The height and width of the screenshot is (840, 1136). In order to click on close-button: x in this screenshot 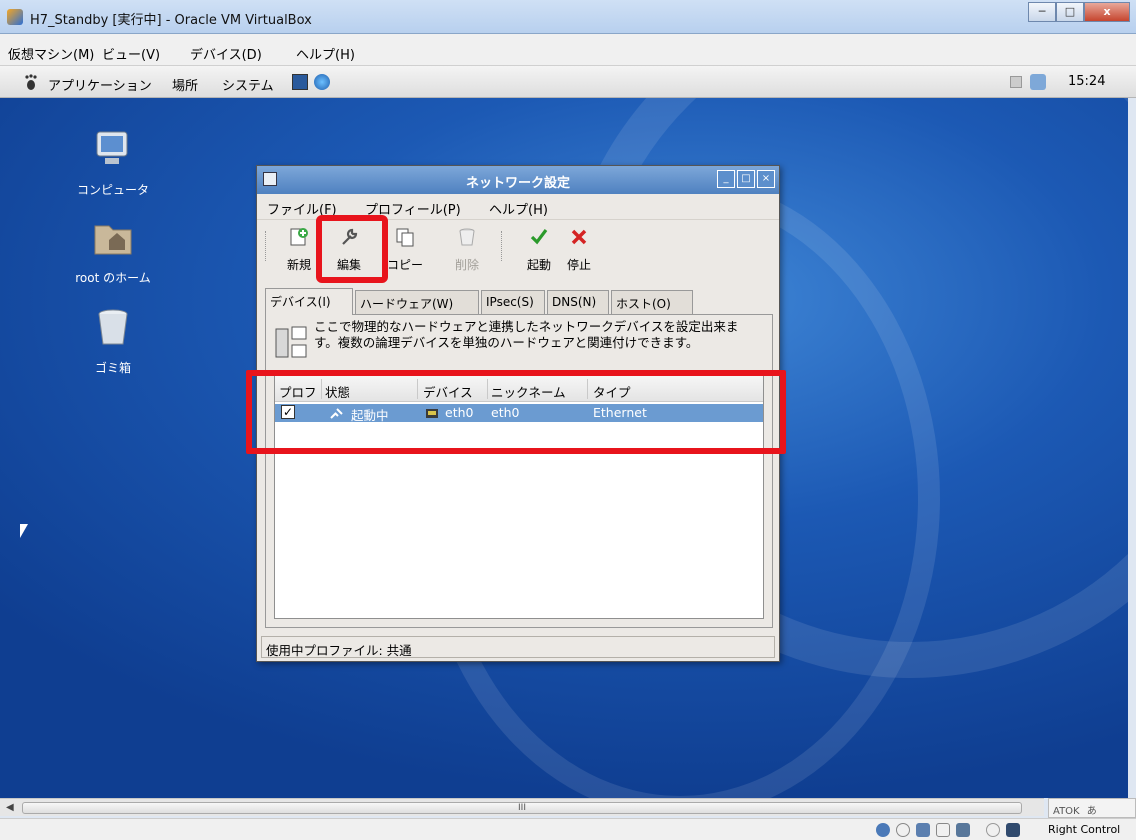, I will do `click(1107, 12)`.